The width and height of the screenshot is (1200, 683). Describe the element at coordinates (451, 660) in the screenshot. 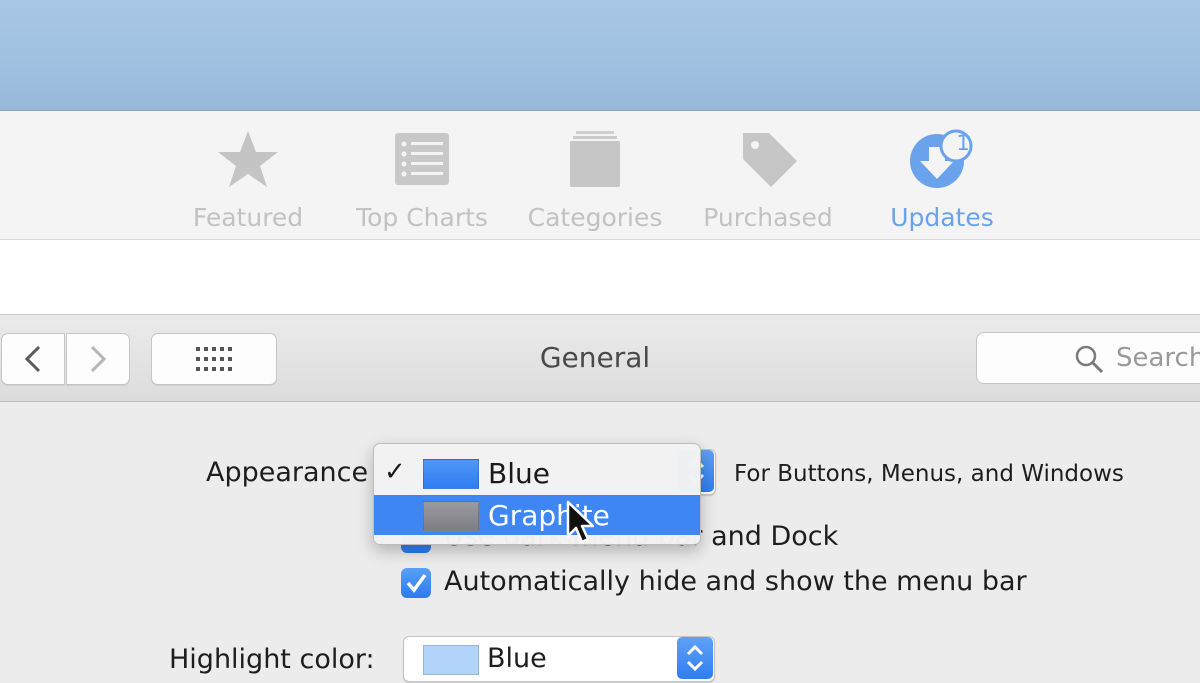

I see `highlight-swatch` at that location.